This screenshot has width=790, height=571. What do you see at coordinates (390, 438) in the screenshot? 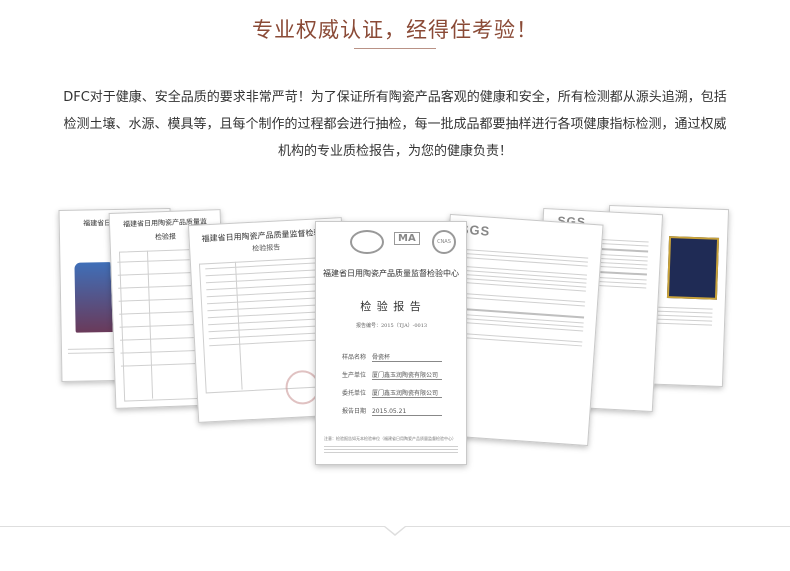
I see `main-footer-notice: 注意：检验报告如无本检验单位（福建省日用陶瓷产品质量监督检验中心）` at bounding box center [390, 438].